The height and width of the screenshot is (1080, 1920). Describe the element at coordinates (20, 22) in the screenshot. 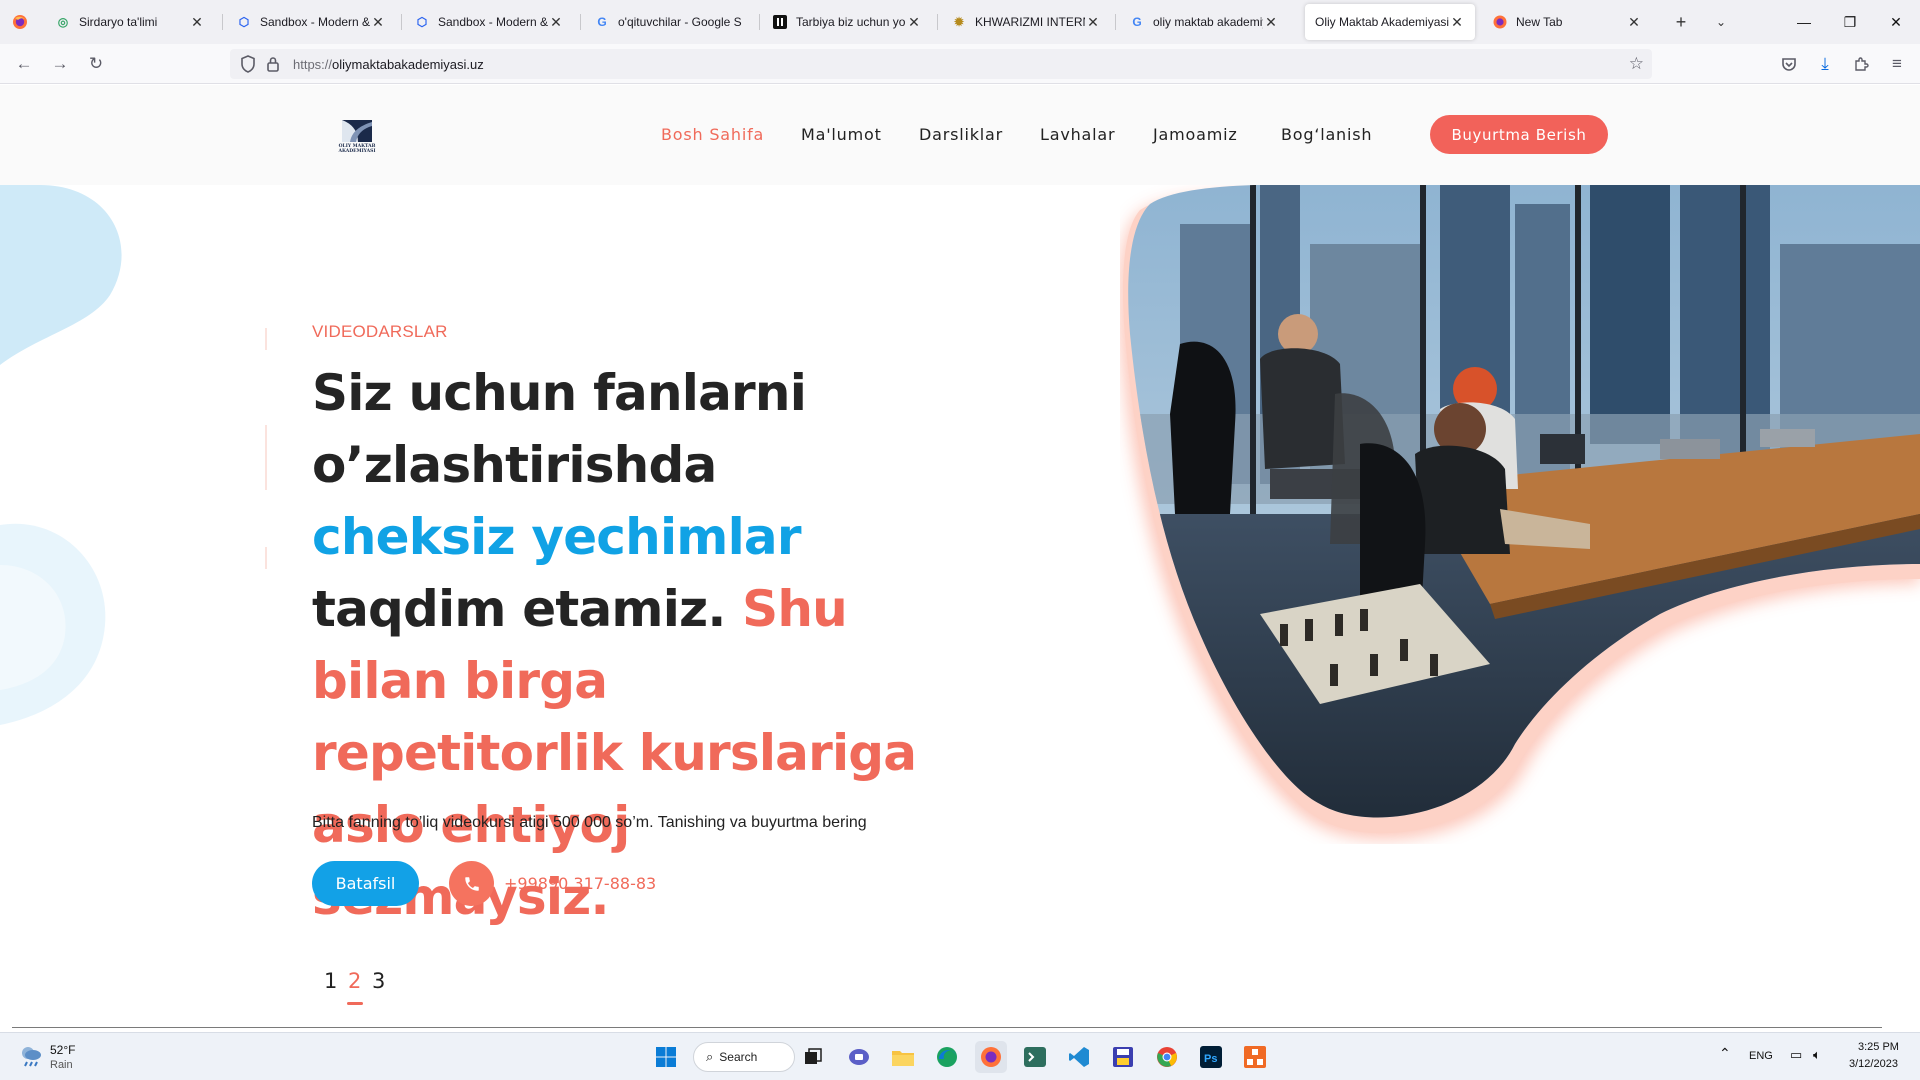

I see `firefox-menu-icon` at that location.